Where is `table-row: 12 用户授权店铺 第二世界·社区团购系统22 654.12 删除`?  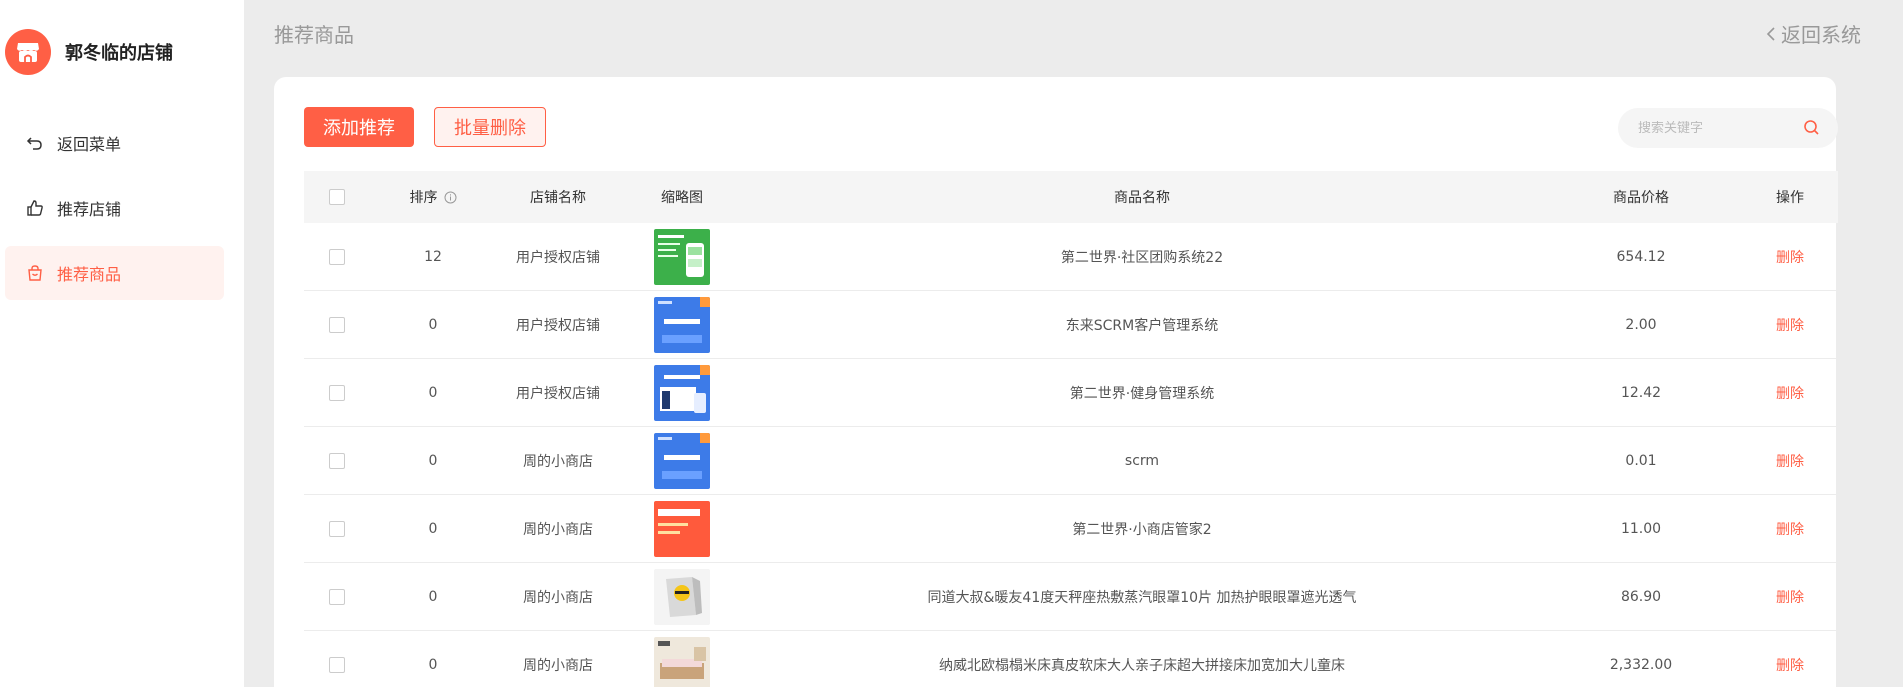 table-row: 12 用户授权店铺 第二世界·社区团购系统22 654.12 删除 is located at coordinates (1071, 257).